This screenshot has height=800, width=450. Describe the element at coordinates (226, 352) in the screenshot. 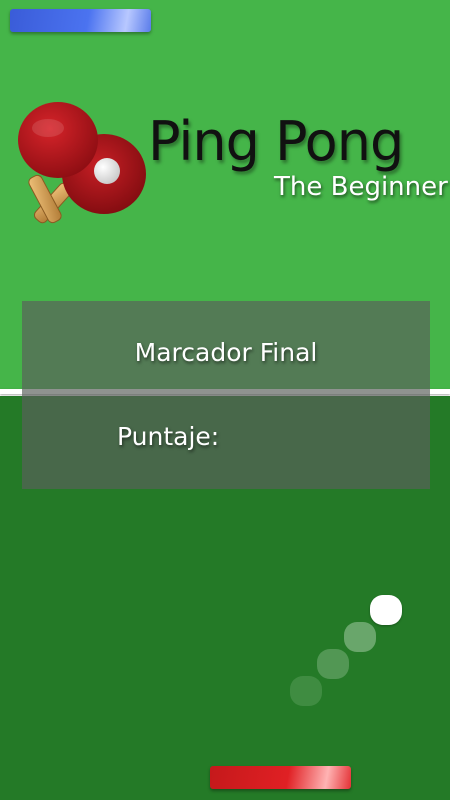

I see `final-score-heading: Marcador Final` at that location.